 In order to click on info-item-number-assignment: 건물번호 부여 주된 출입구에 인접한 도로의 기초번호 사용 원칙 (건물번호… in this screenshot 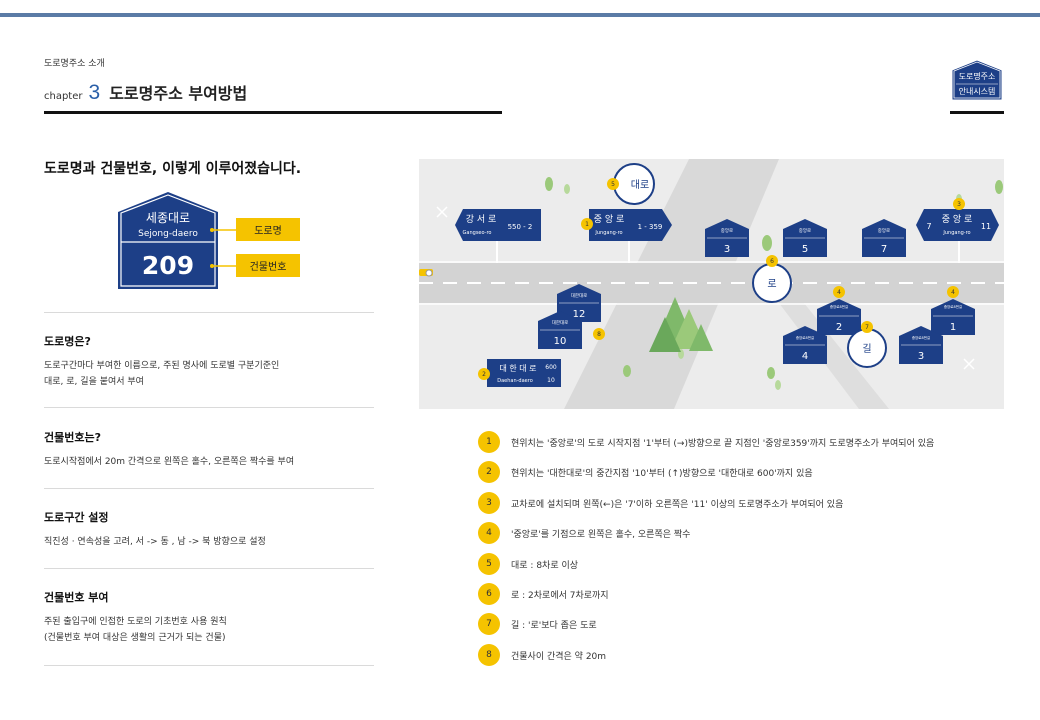, I will do `click(209, 617)`.